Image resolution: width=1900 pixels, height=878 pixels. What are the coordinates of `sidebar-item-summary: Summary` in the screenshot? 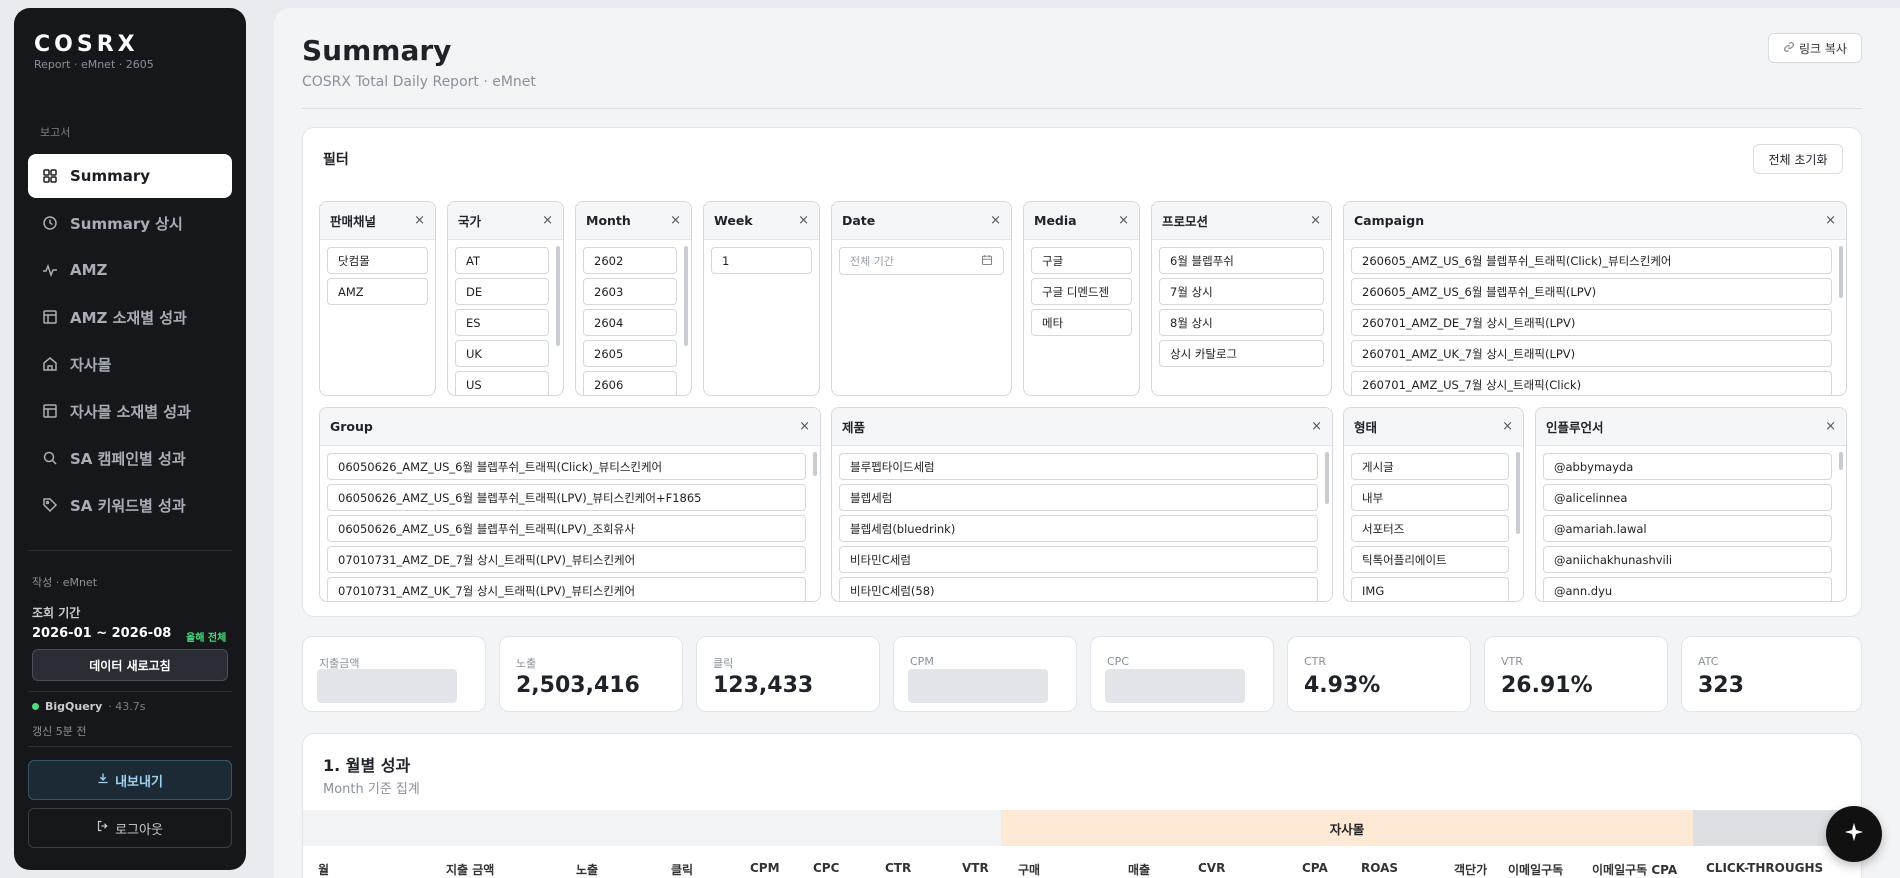 It's located at (130, 176).